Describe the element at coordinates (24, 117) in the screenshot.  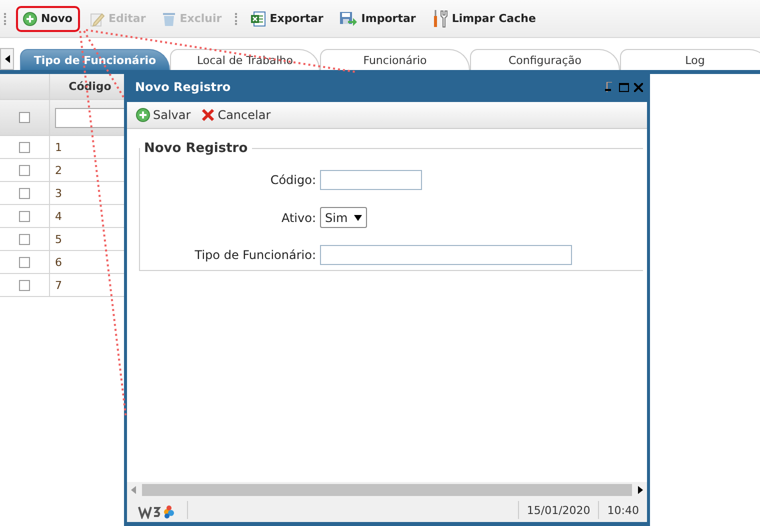
I see `select-all-checkbox` at that location.